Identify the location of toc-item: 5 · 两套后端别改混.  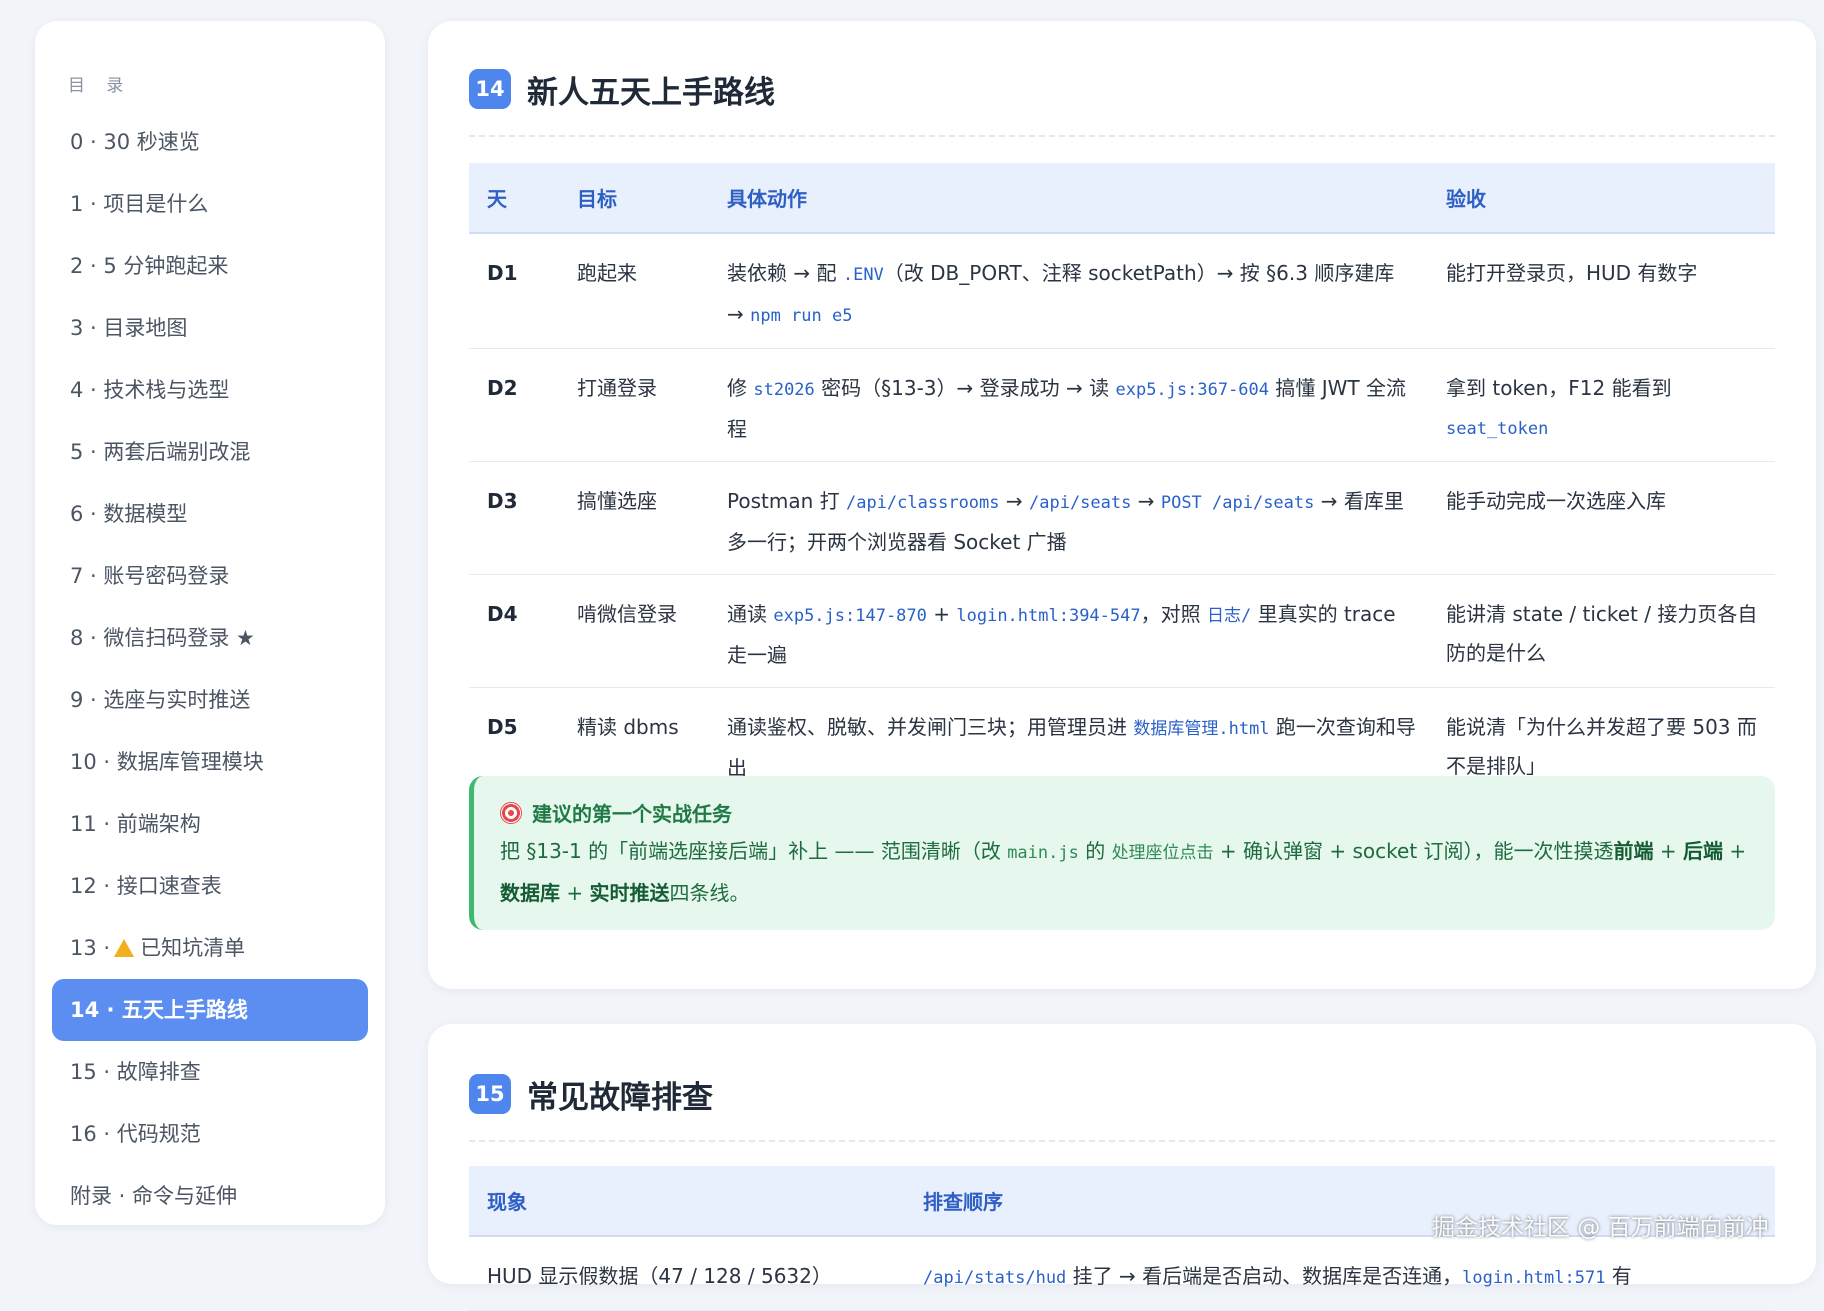
(210, 452).